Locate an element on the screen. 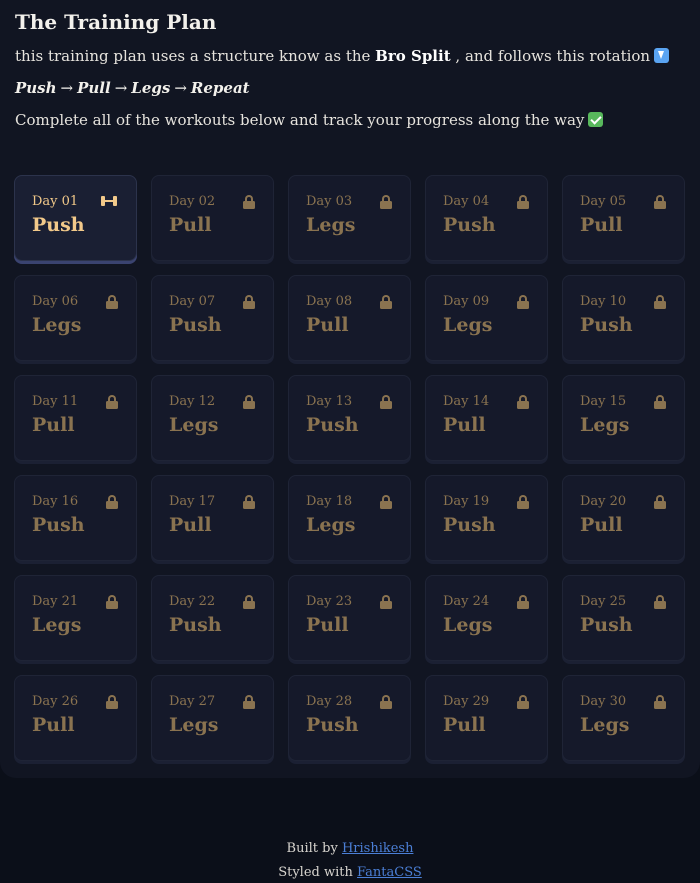 The width and height of the screenshot is (700, 883). day-label: Day 07 is located at coordinates (192, 301).